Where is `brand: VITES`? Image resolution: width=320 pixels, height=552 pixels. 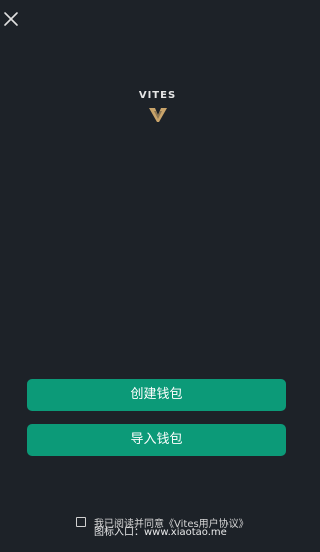
brand: VITES is located at coordinates (157, 107).